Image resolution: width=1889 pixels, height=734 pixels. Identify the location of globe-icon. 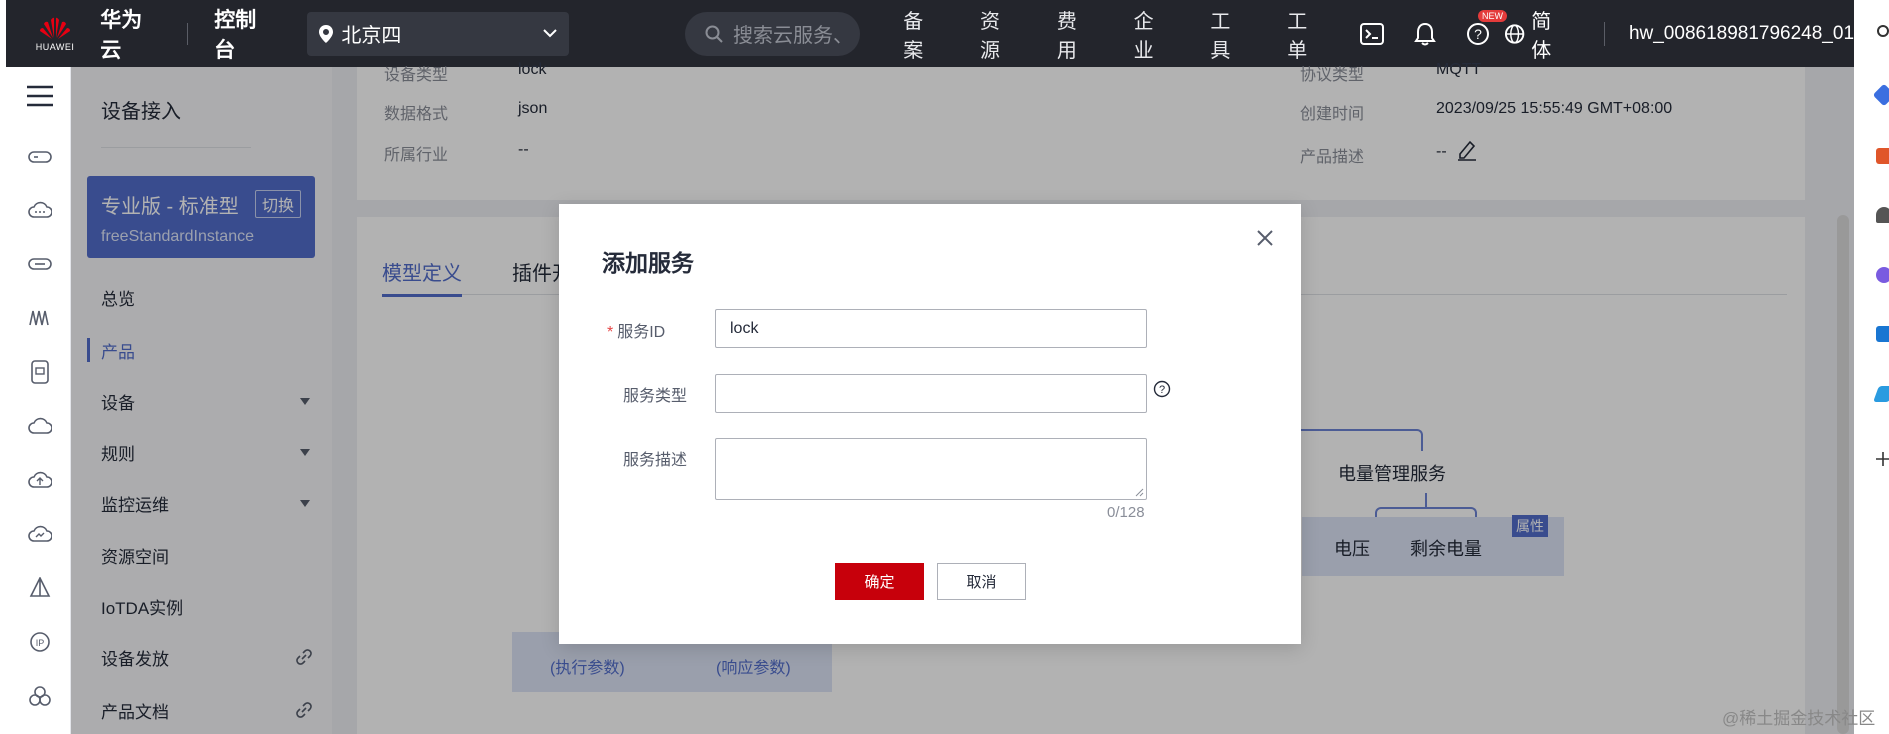
(1514, 33).